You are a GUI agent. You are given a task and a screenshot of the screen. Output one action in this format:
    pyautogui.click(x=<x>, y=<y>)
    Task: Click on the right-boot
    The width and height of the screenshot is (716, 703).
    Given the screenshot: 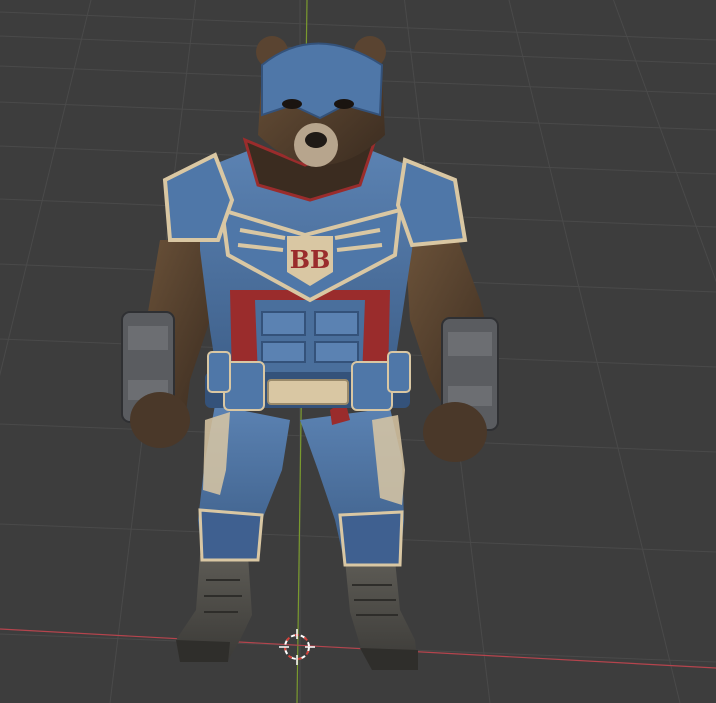 What is the action you would take?
    pyautogui.click(x=381, y=615)
    